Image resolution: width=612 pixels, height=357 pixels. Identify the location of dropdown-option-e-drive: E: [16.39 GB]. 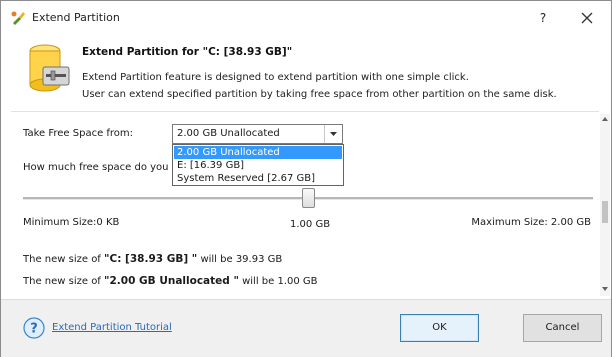
(258, 165).